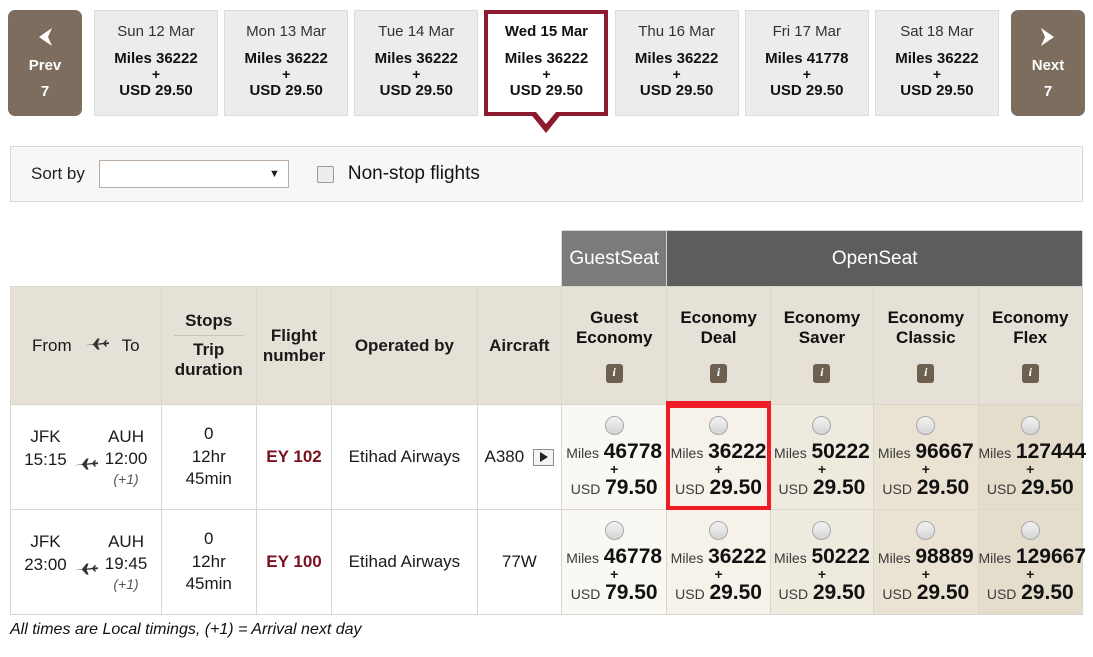  I want to click on non-stop-flights-label: Non-stop flights, so click(414, 174).